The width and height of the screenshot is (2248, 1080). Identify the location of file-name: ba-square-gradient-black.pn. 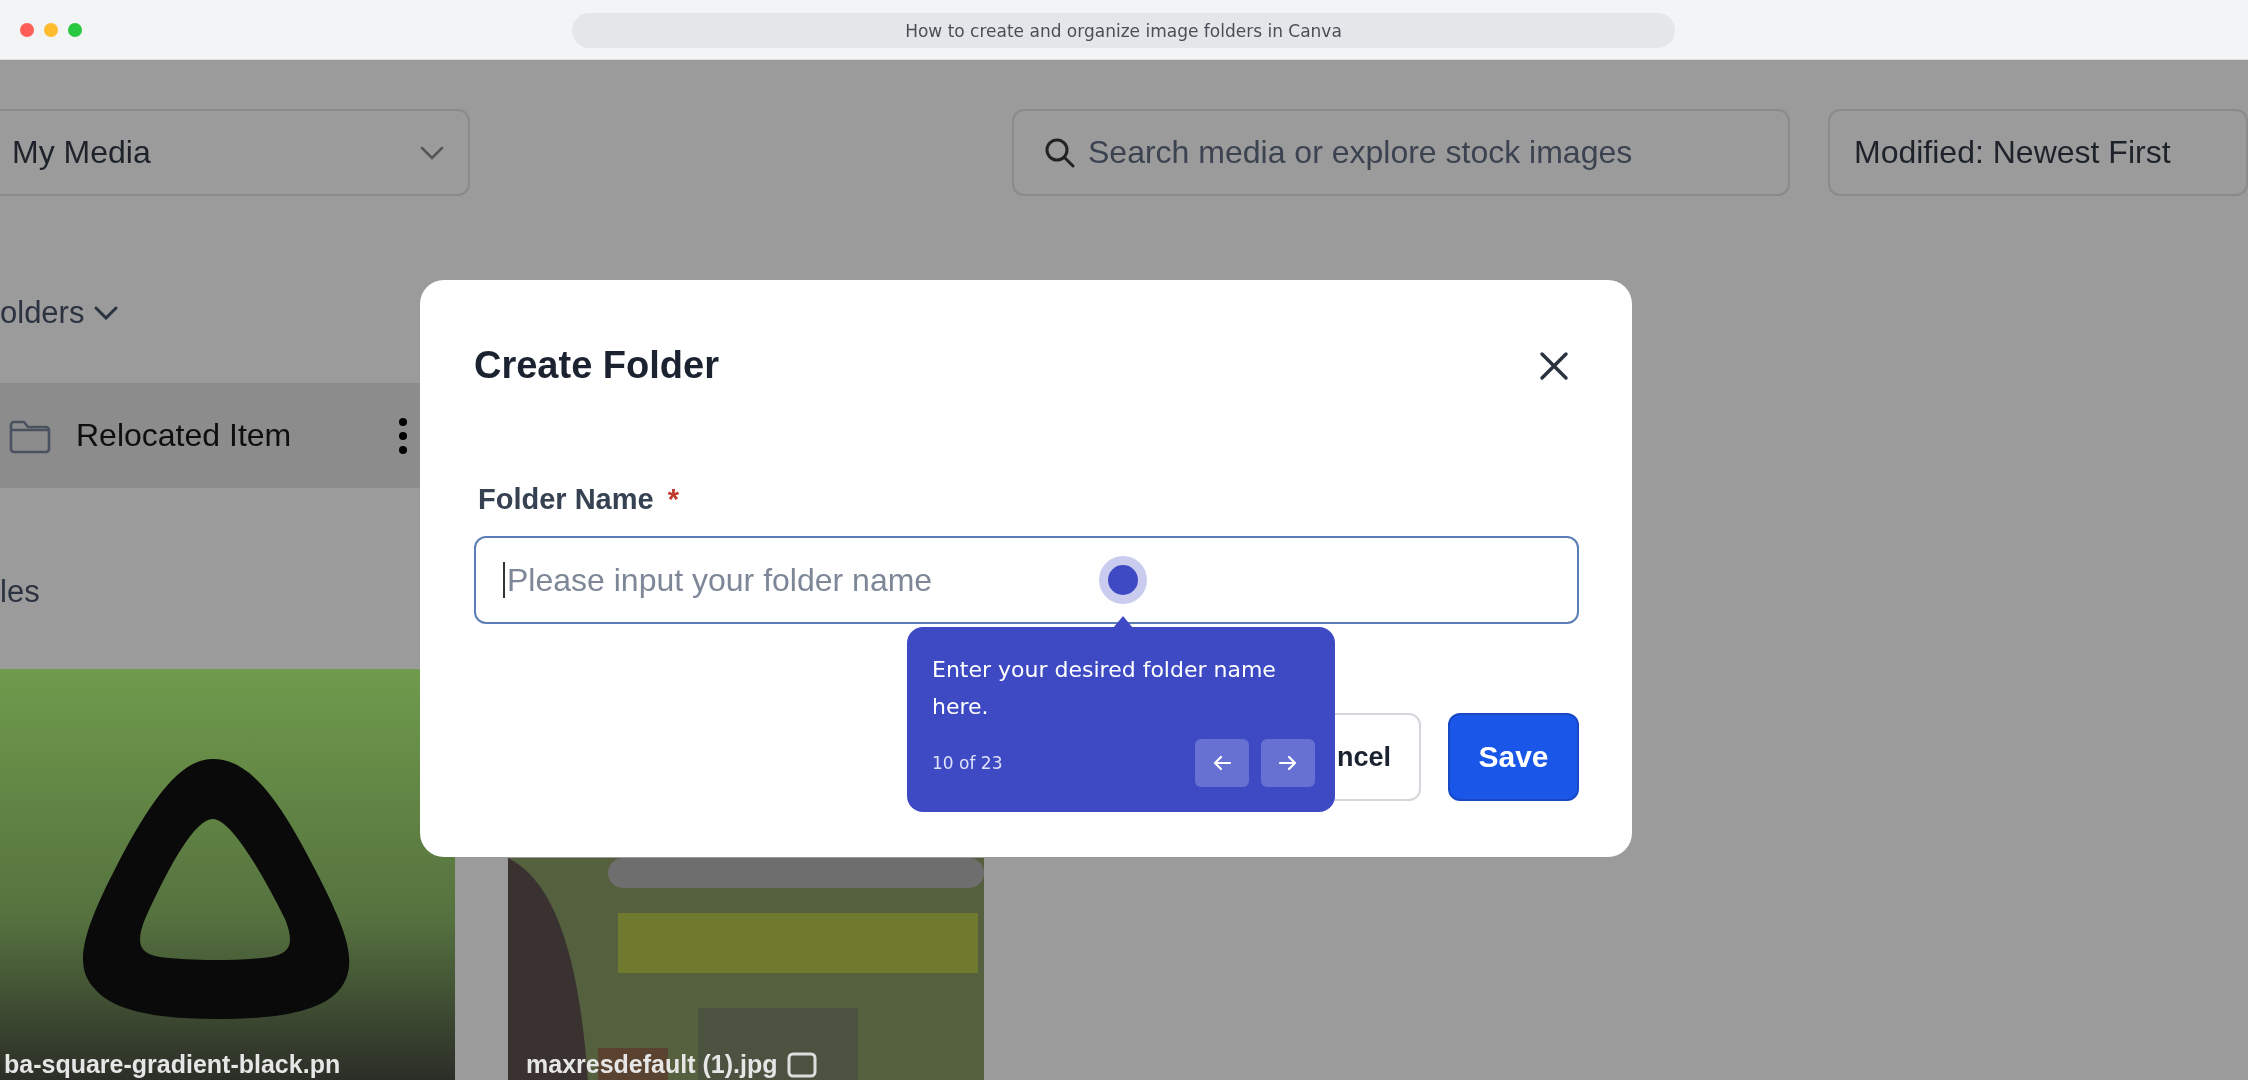
(172, 1064).